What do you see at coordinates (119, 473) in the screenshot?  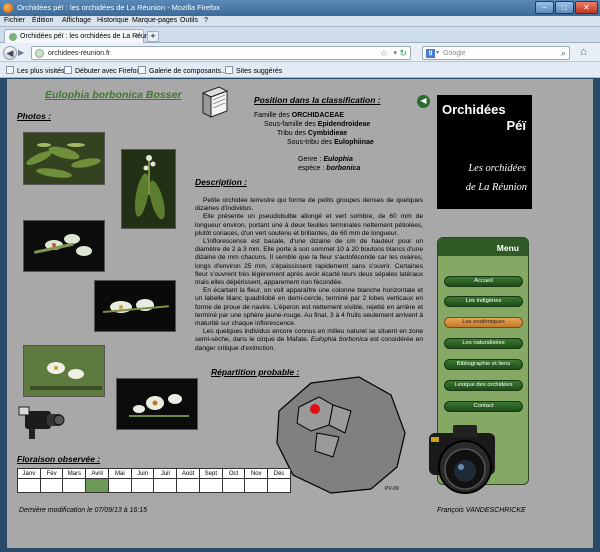 I see `month-label: Mai` at bounding box center [119, 473].